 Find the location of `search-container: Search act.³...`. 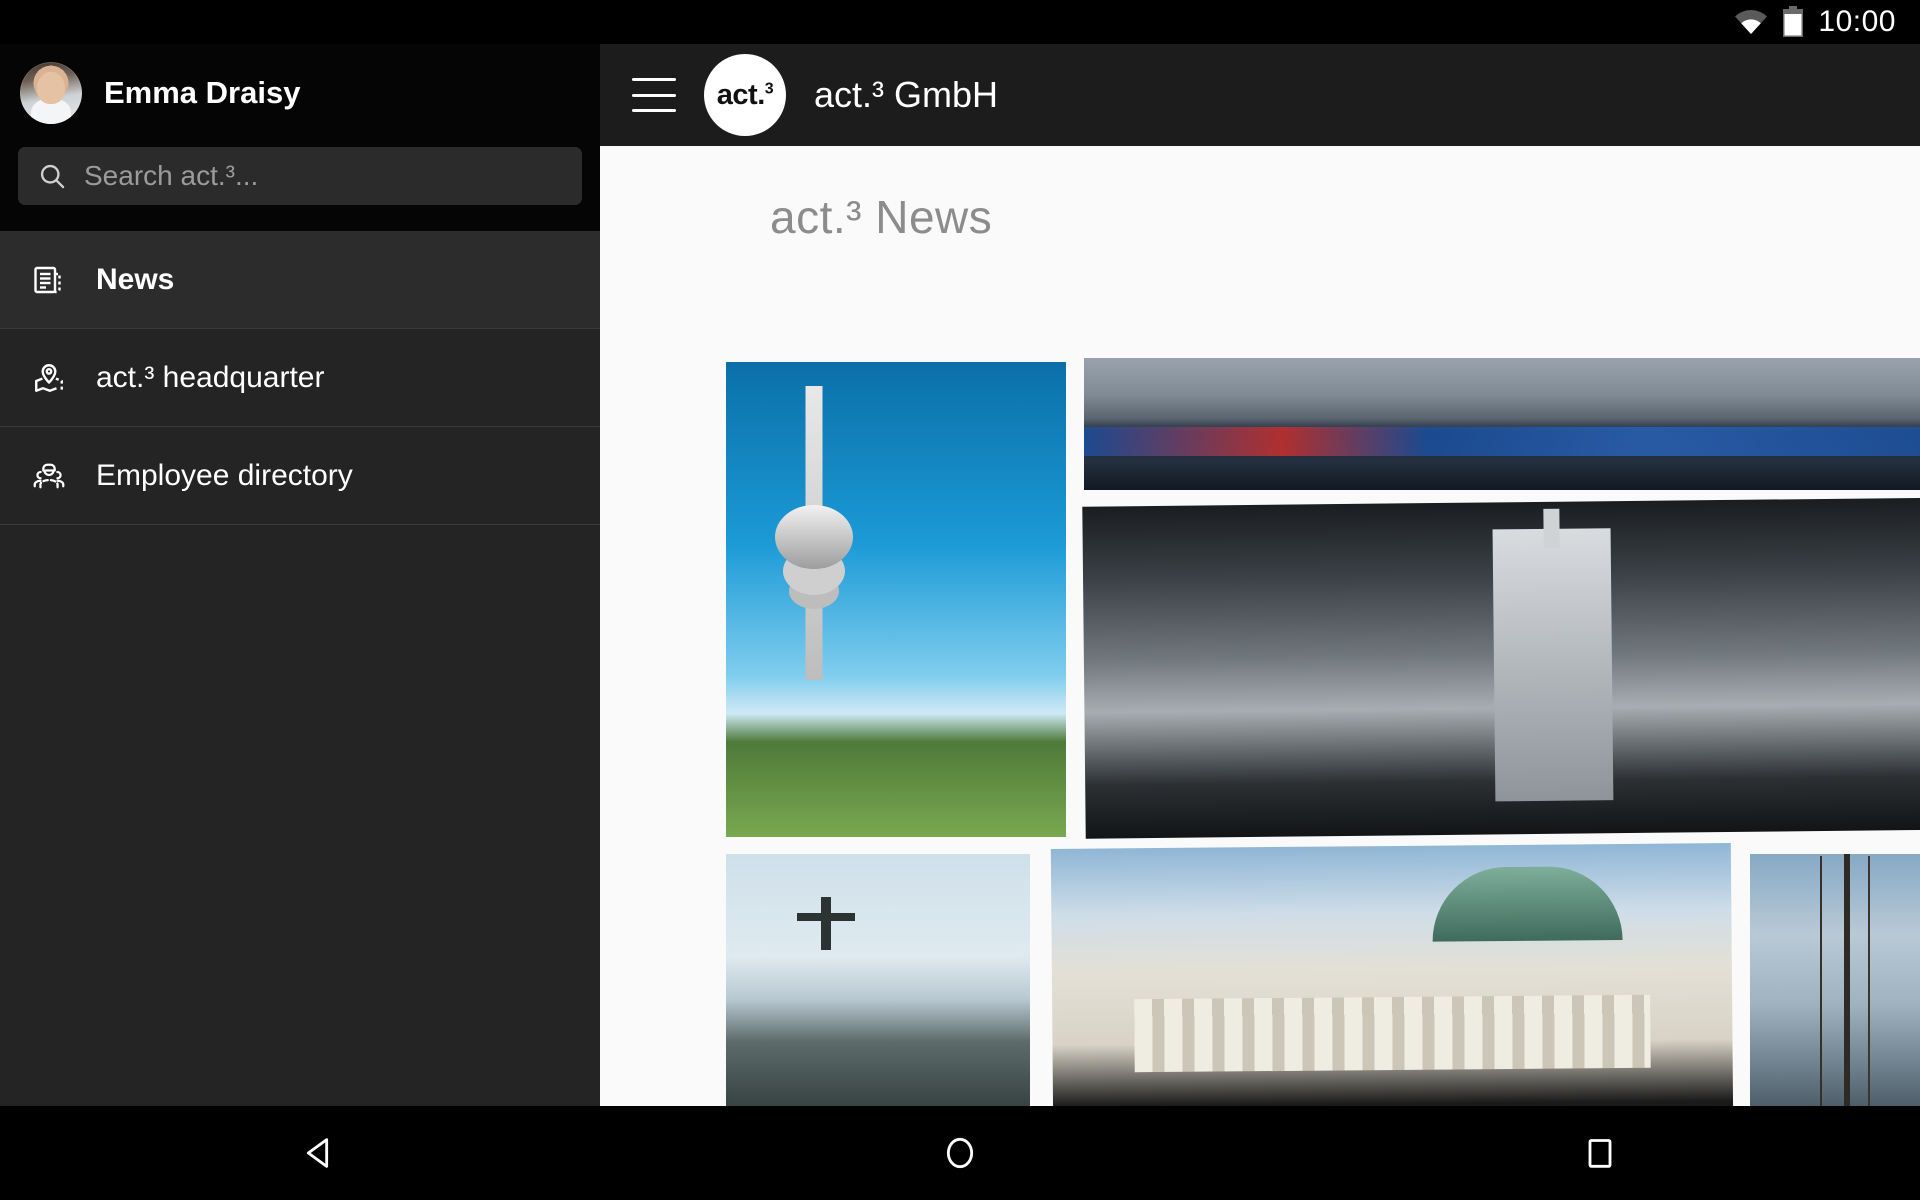

search-container: Search act.³... is located at coordinates (300, 189).